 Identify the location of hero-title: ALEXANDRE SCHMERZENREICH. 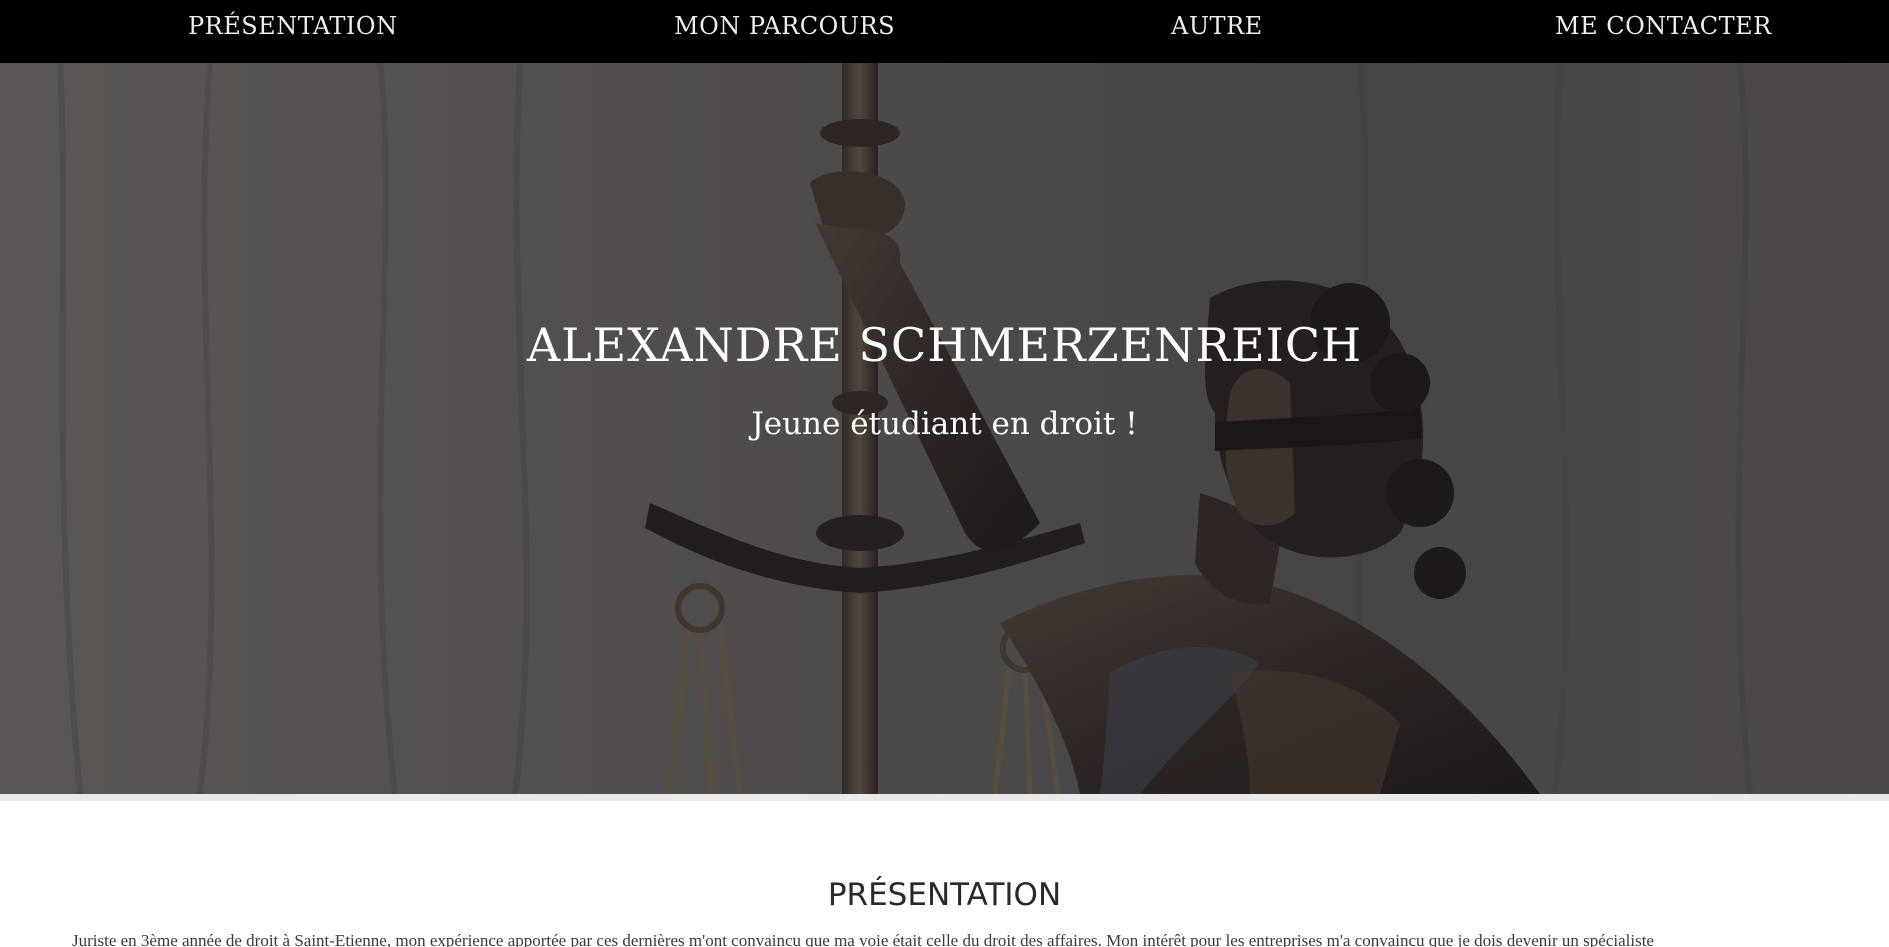
(944, 345).